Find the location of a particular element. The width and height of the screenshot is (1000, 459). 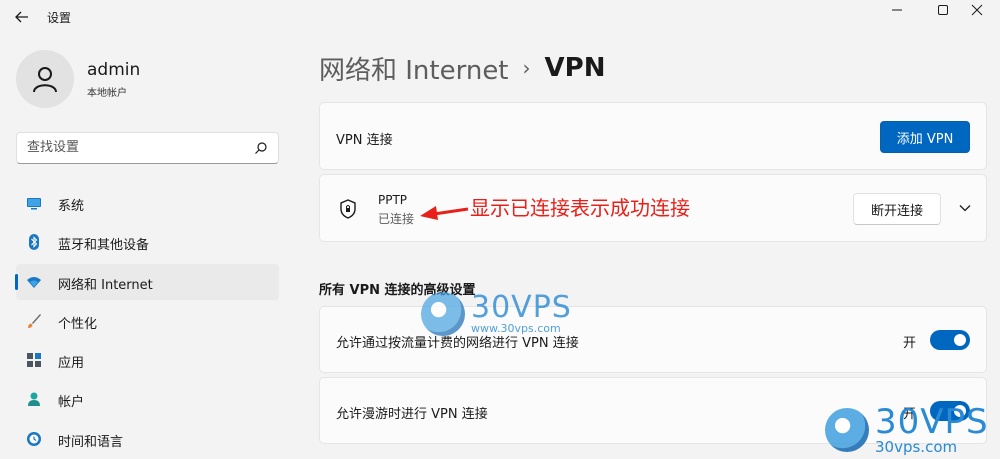

sidebar-item-accounts: 帐户 is located at coordinates (147, 399).